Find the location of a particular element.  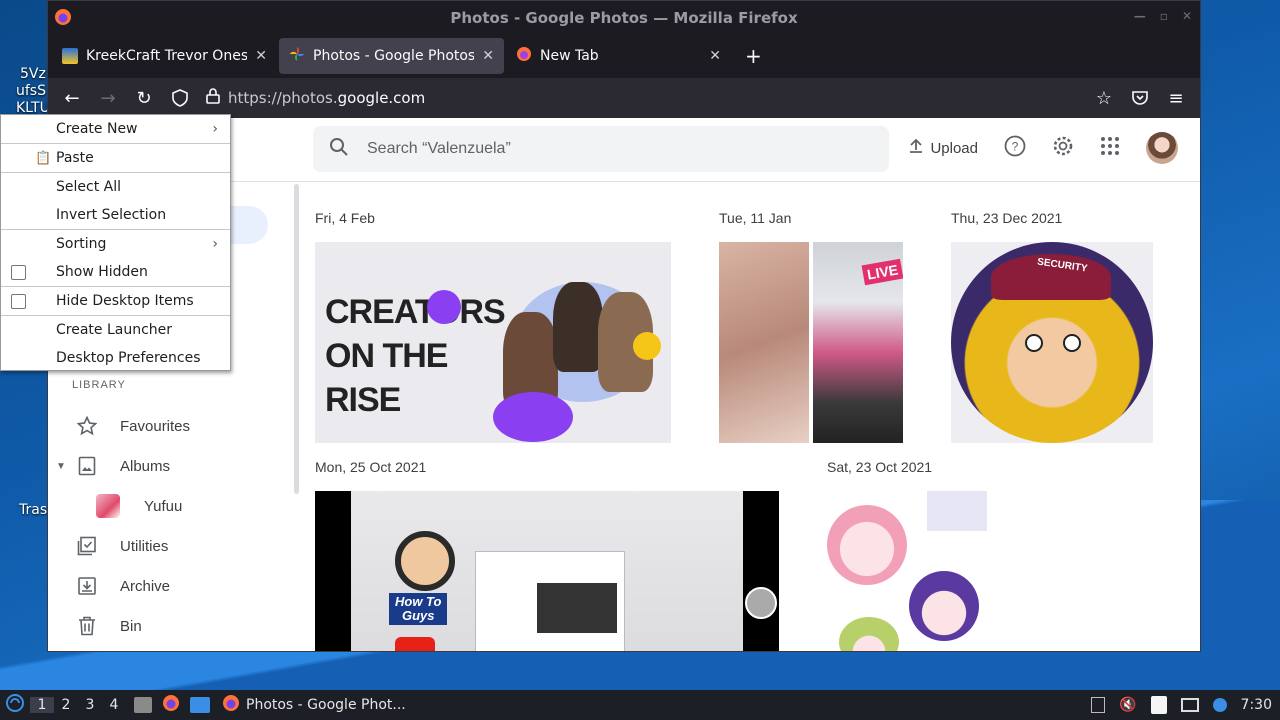

photo-thumbnail: SECURITY is located at coordinates (1052, 342).